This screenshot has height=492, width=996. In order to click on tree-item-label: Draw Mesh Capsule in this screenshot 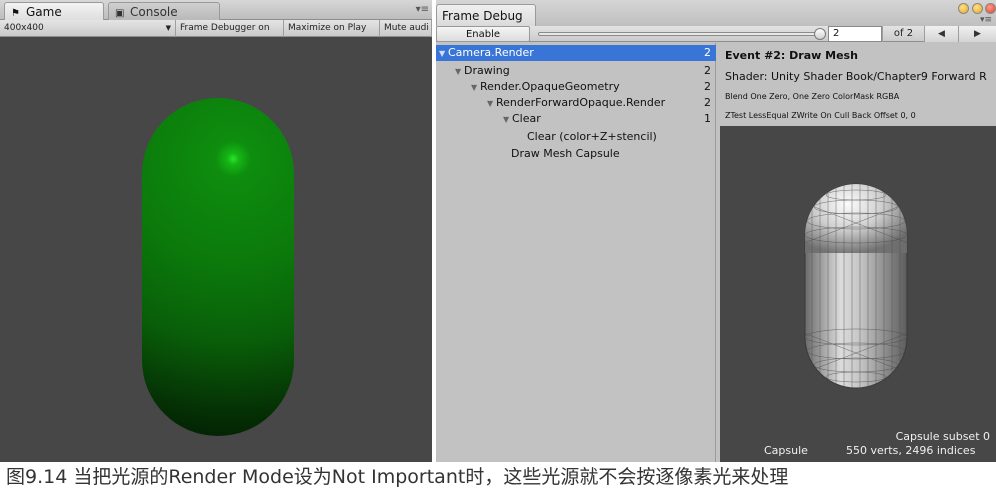, I will do `click(565, 153)`.